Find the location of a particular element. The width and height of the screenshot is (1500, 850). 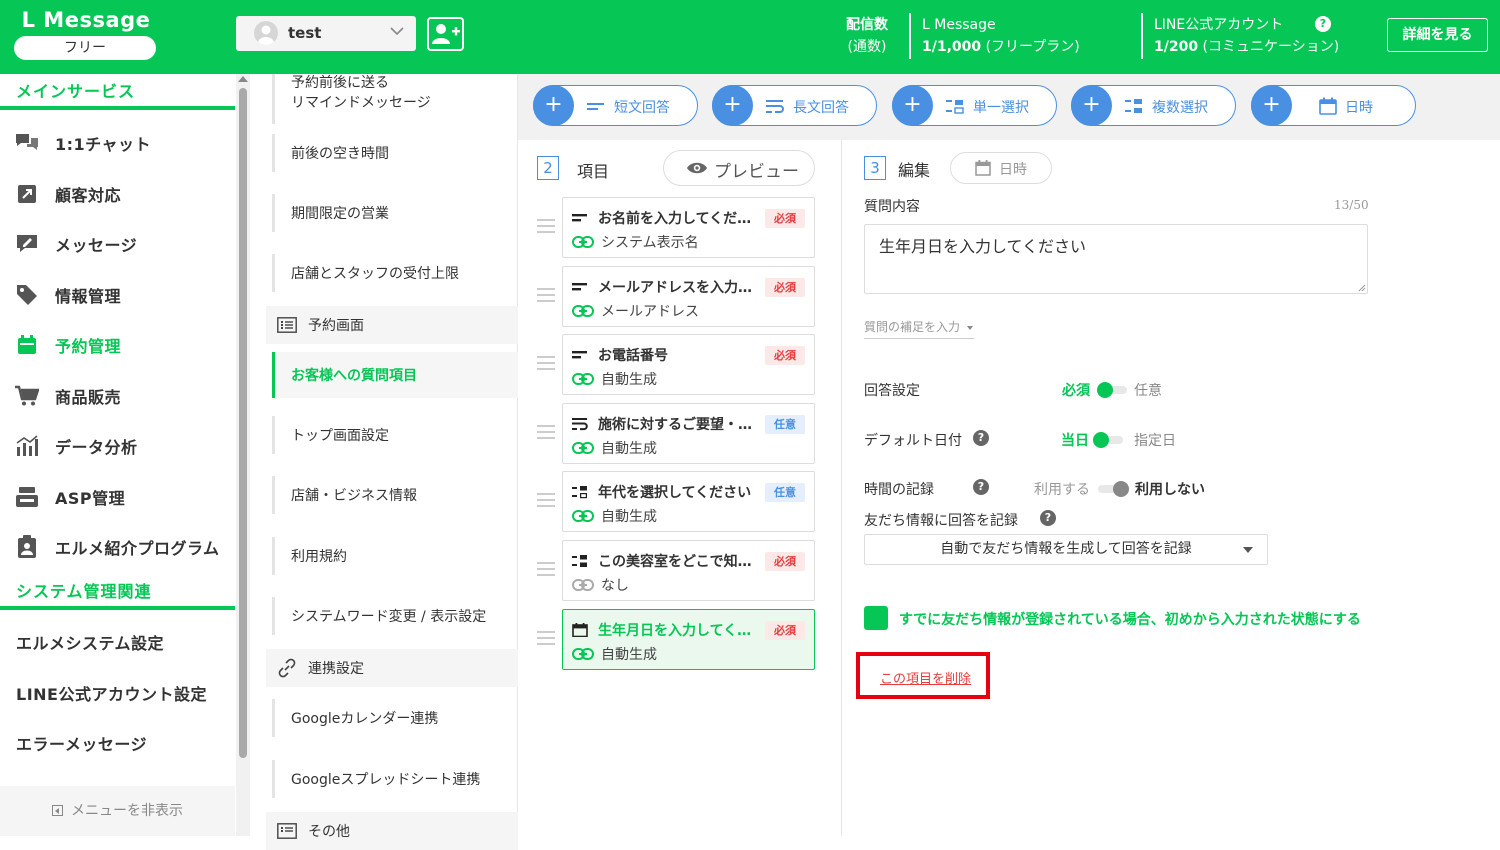

sidebar-item-error-message: エラーメッセージ is located at coordinates (117, 745).